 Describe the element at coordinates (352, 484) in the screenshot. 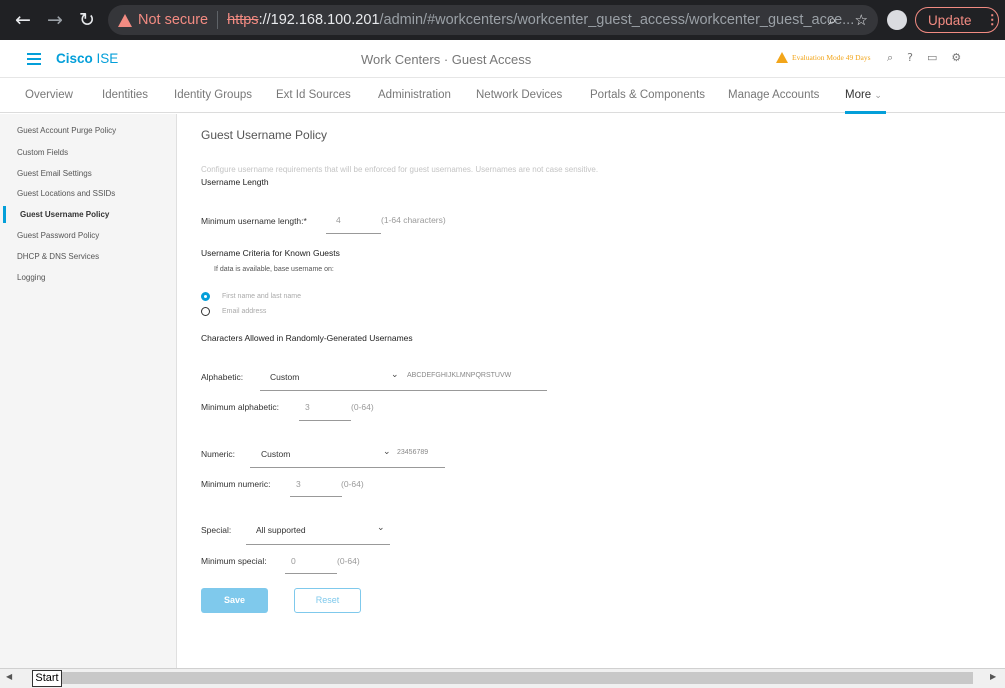

I see `min-numeric-hint: (0-64)` at that location.